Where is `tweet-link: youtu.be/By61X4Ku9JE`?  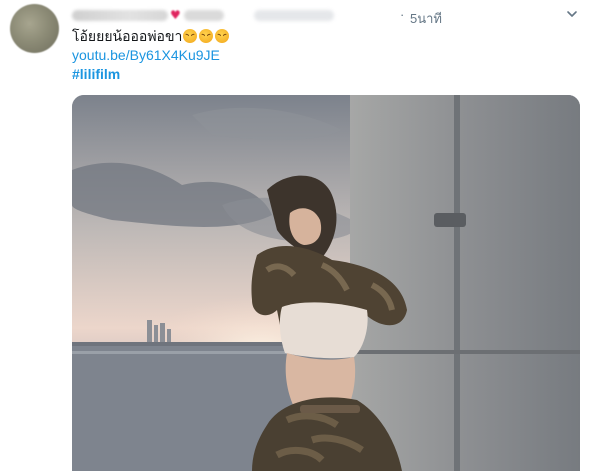 tweet-link: youtu.be/By61X4Ku9JE is located at coordinates (146, 55).